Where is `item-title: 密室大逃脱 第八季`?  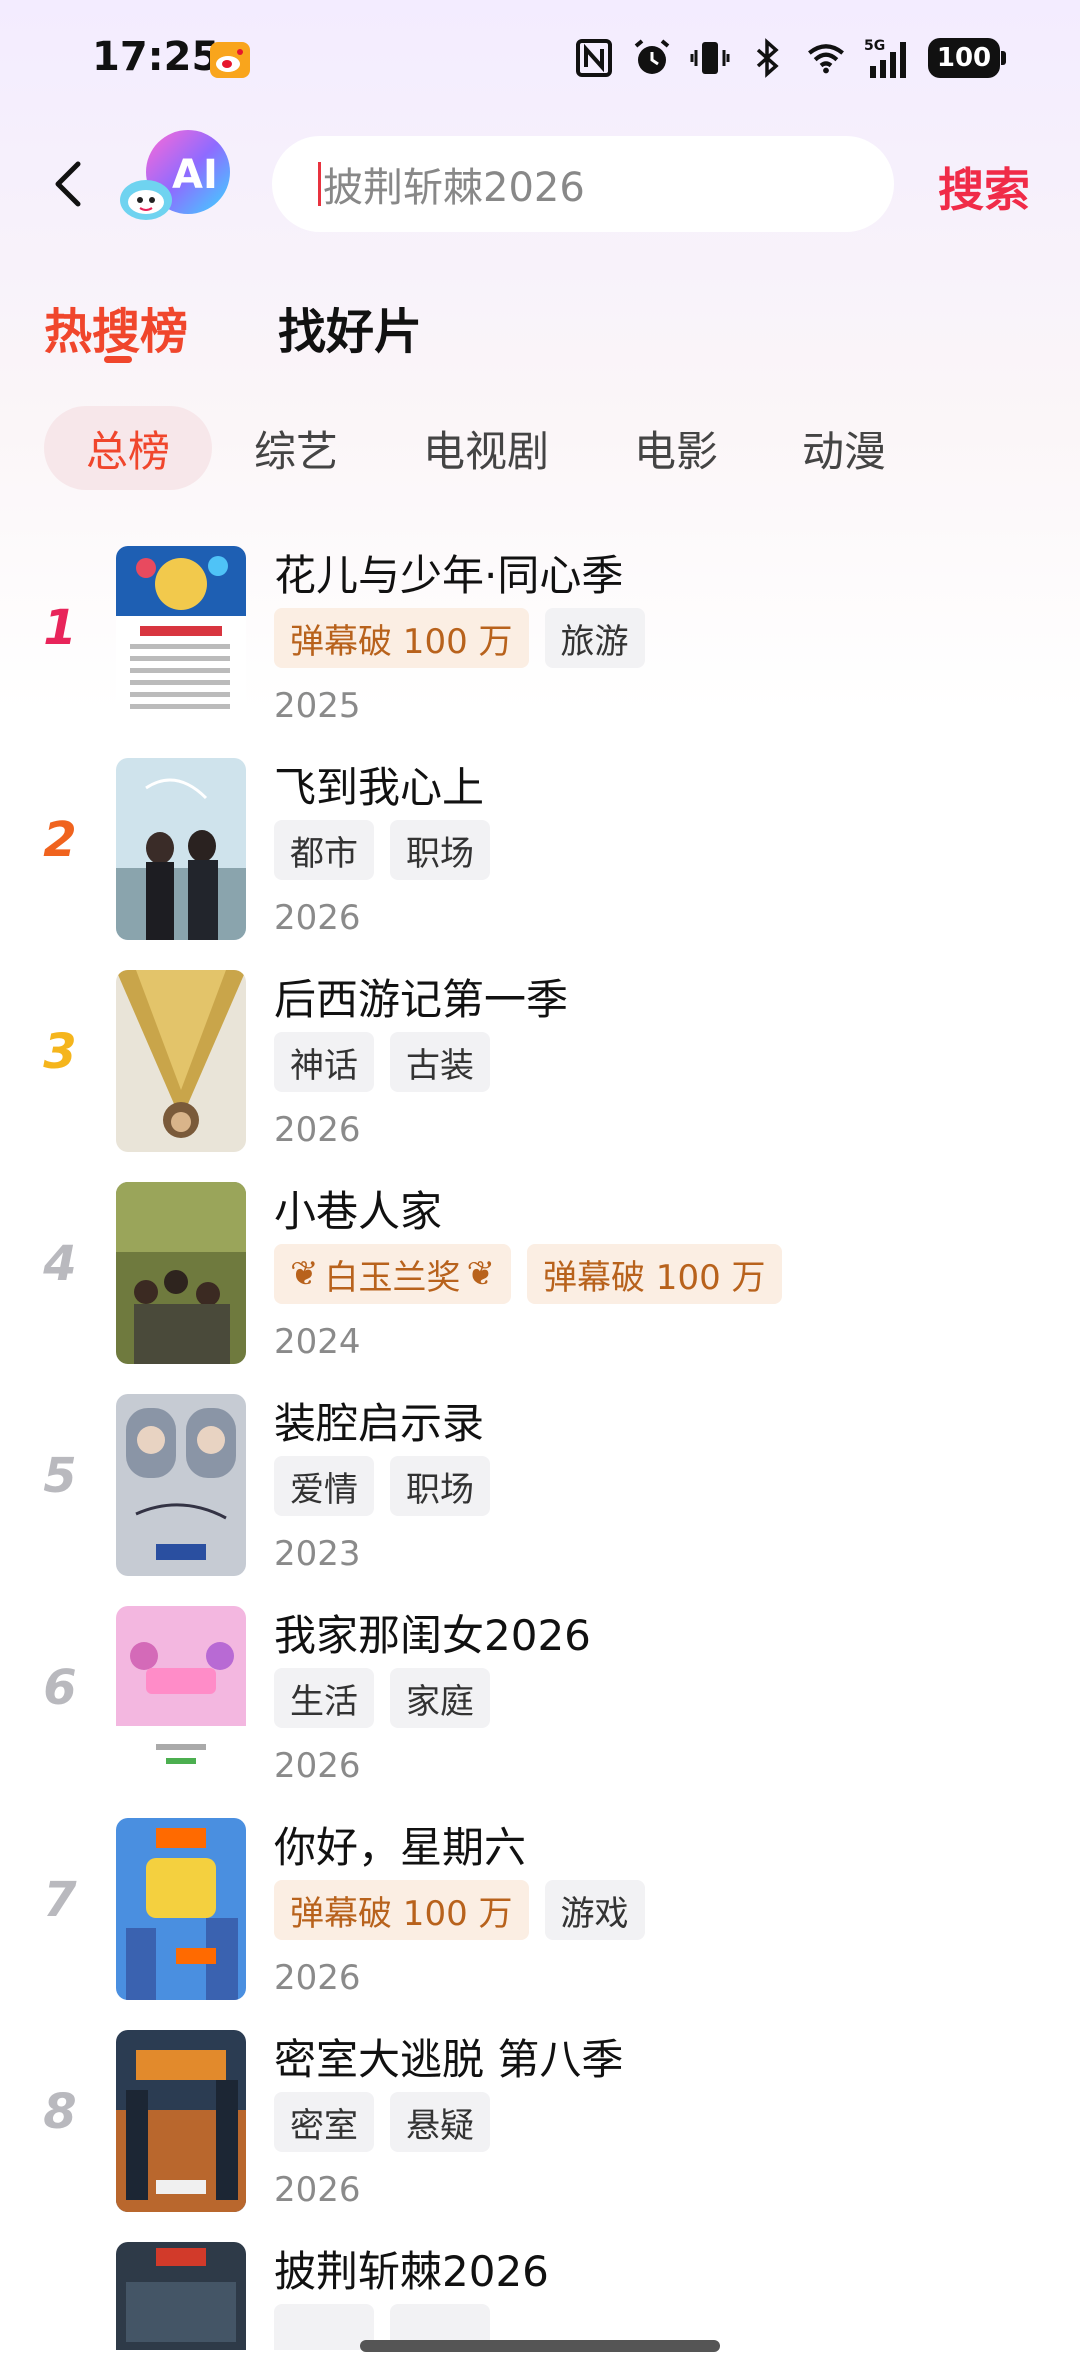 item-title: 密室大逃脱 第八季 is located at coordinates (449, 2059).